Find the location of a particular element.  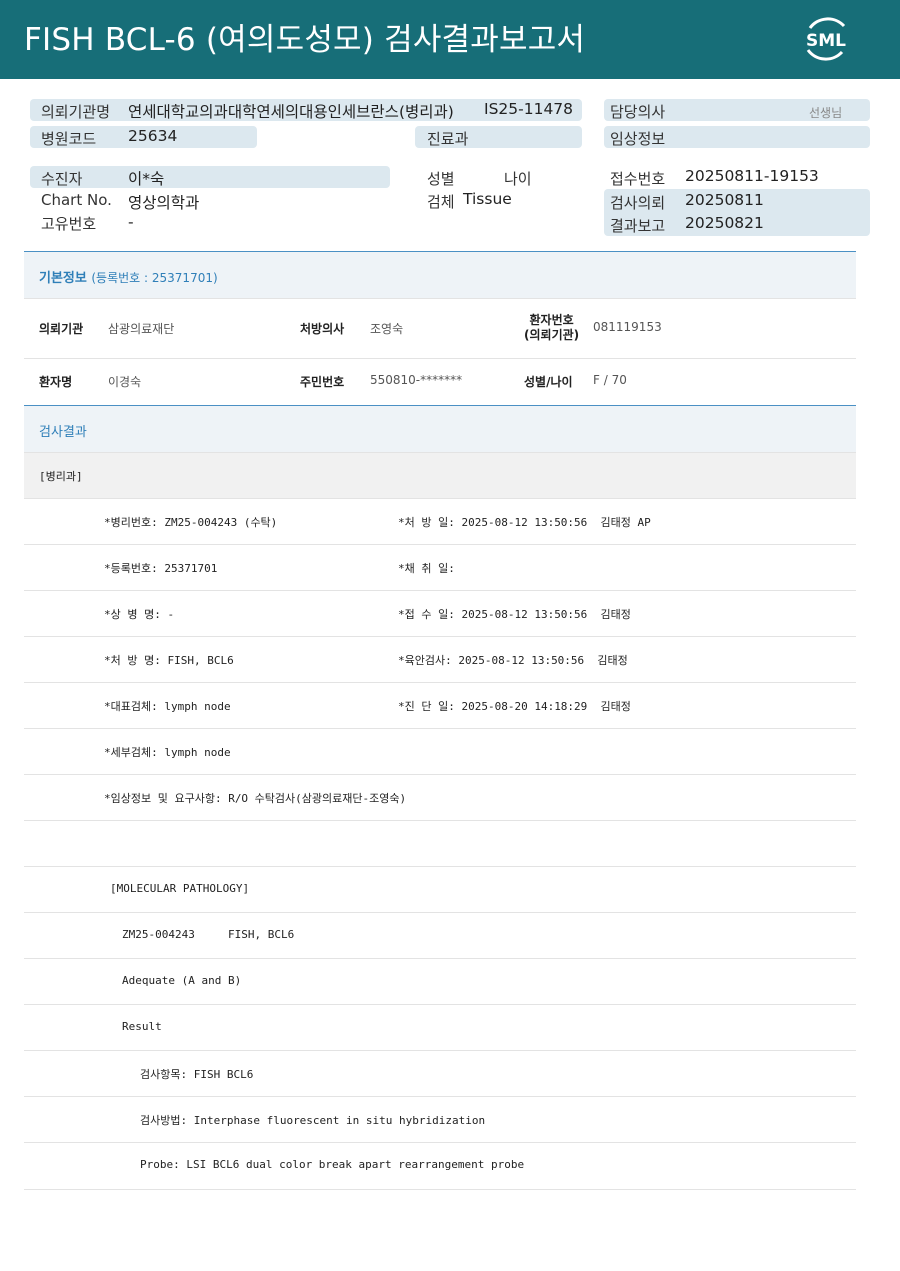

test-request-label: 검사의뢰 is located at coordinates (638, 203).